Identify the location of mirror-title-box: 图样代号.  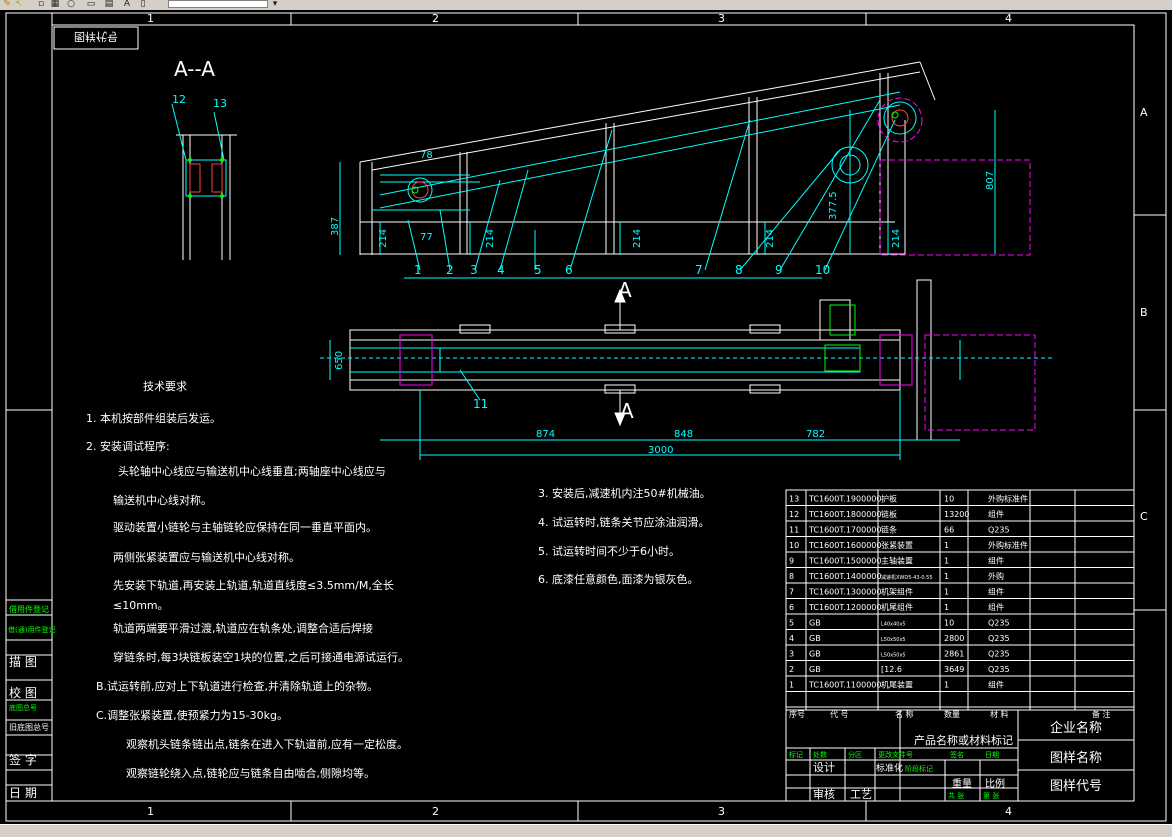
(96, 38).